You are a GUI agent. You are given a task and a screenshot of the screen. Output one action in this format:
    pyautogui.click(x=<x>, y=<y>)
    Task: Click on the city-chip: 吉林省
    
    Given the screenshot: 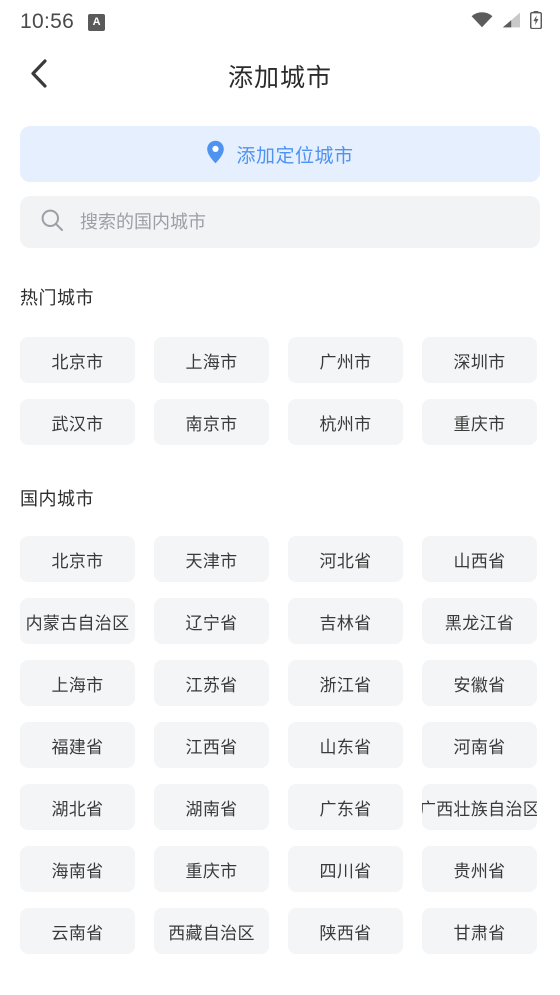 What is the action you would take?
    pyautogui.click(x=345, y=621)
    